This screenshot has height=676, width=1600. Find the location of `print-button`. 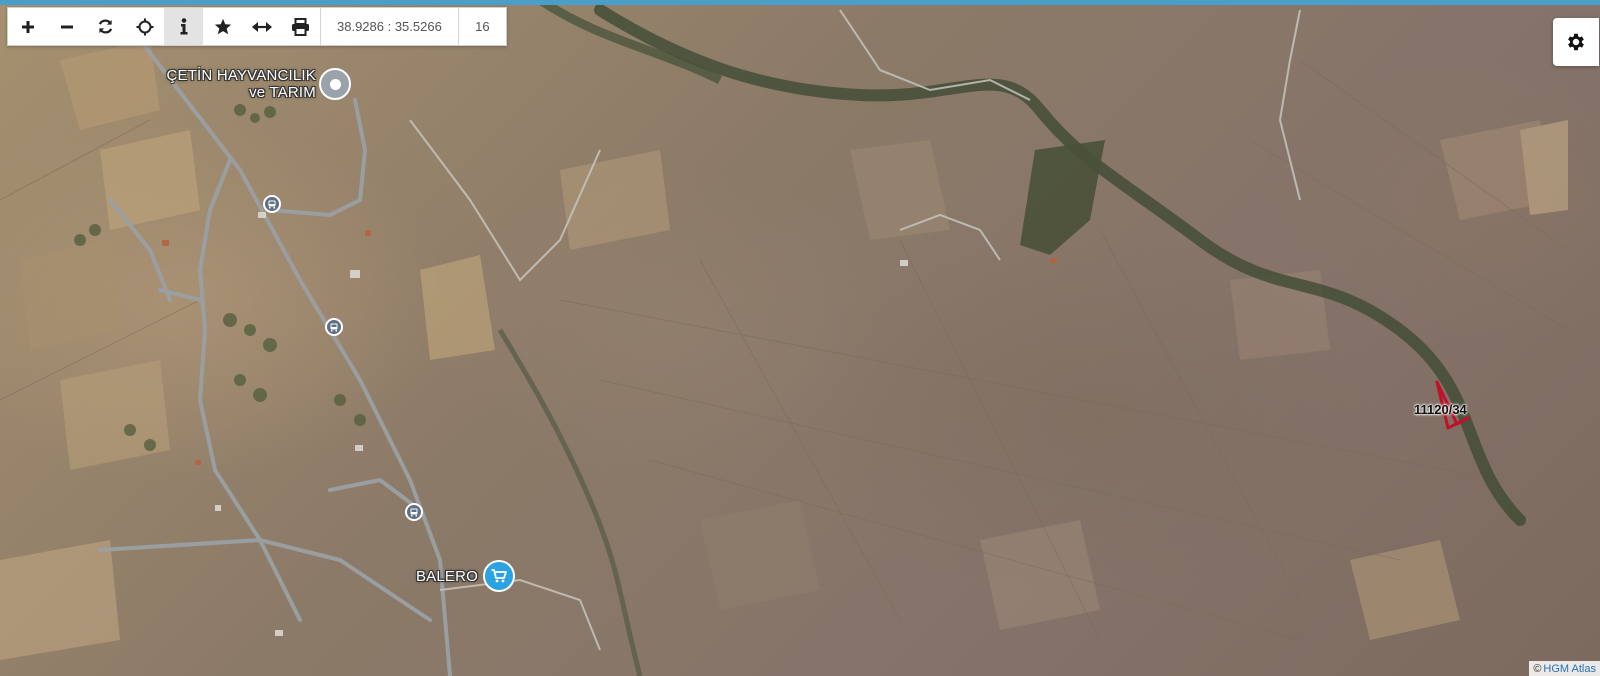

print-button is located at coordinates (300, 26).